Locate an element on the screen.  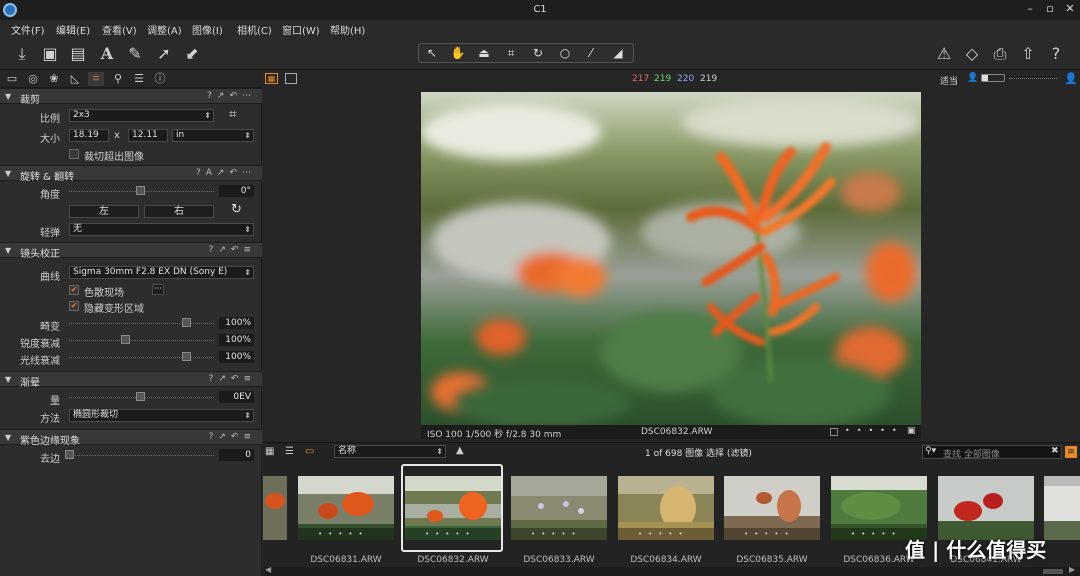
clear-search-icon: ✖ is located at coordinates (1055, 451).